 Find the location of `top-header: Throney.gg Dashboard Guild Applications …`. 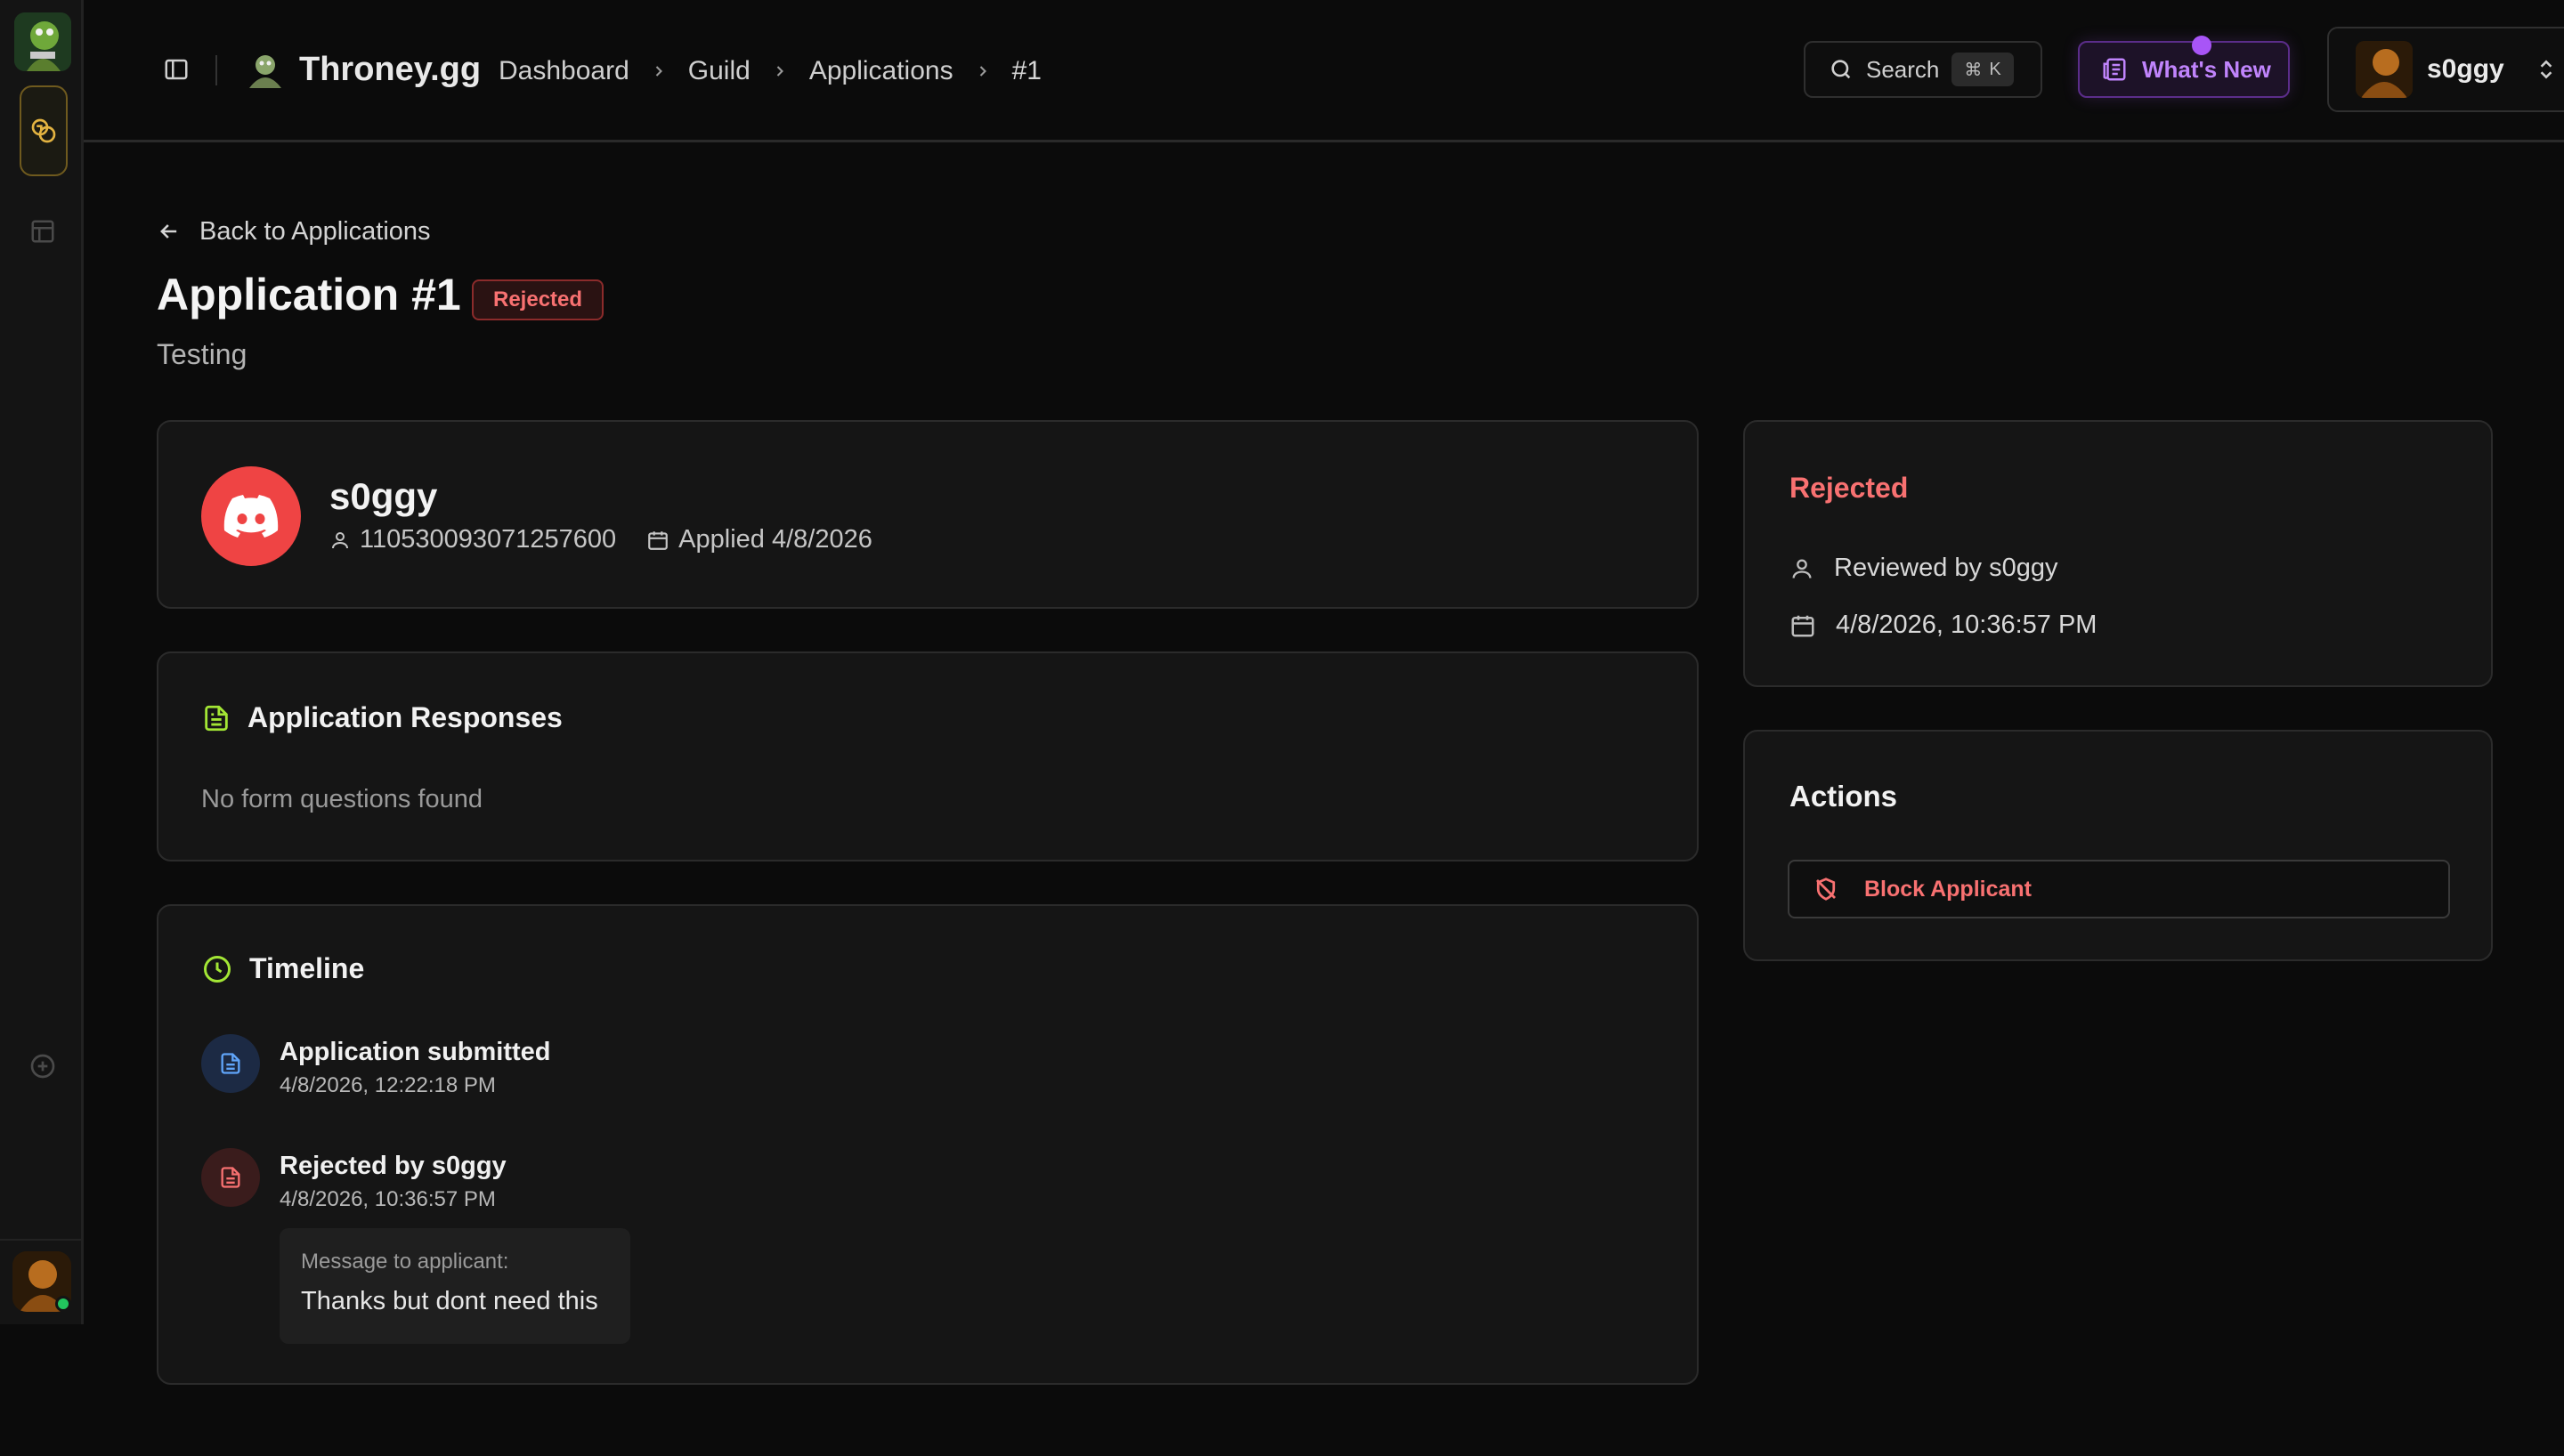

top-header: Throney.gg Dashboard Guild Applications … is located at coordinates (1324, 71).